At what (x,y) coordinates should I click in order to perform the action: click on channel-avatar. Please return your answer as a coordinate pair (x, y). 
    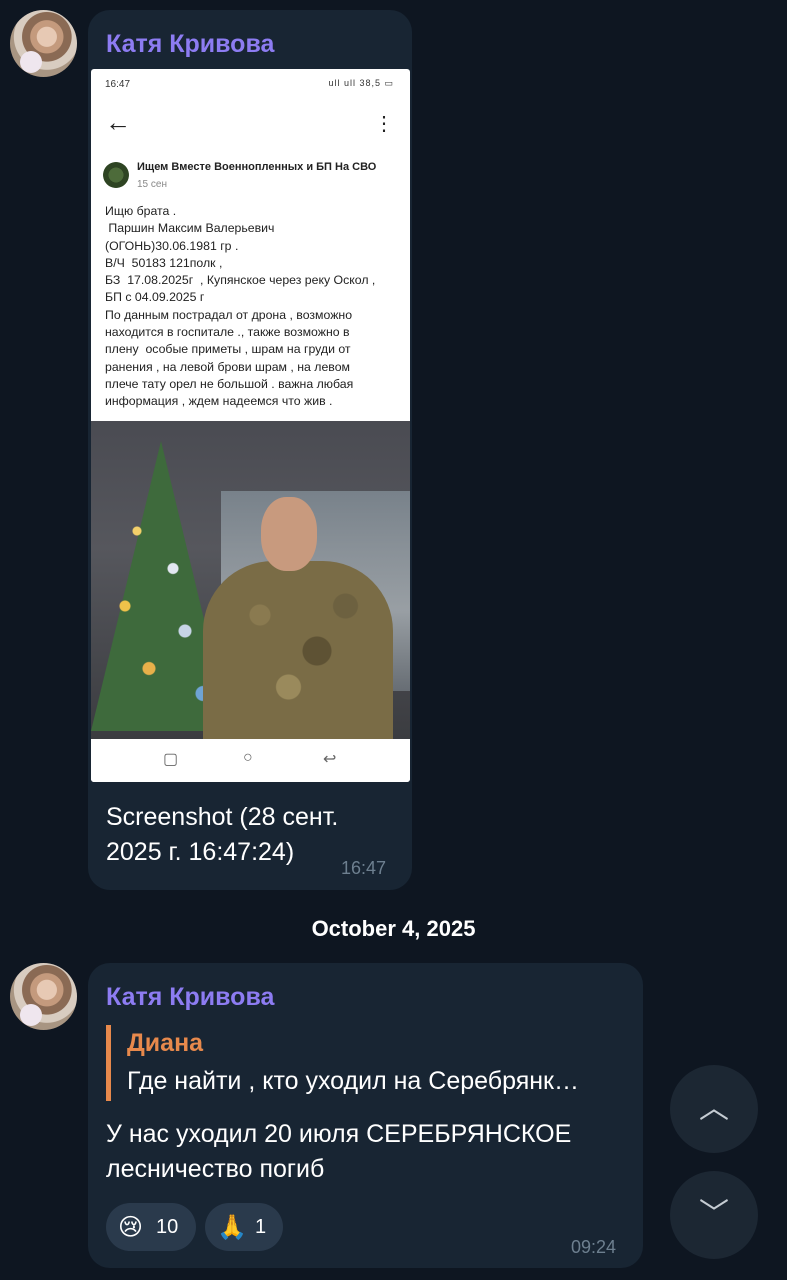
    Looking at the image, I should click on (116, 175).